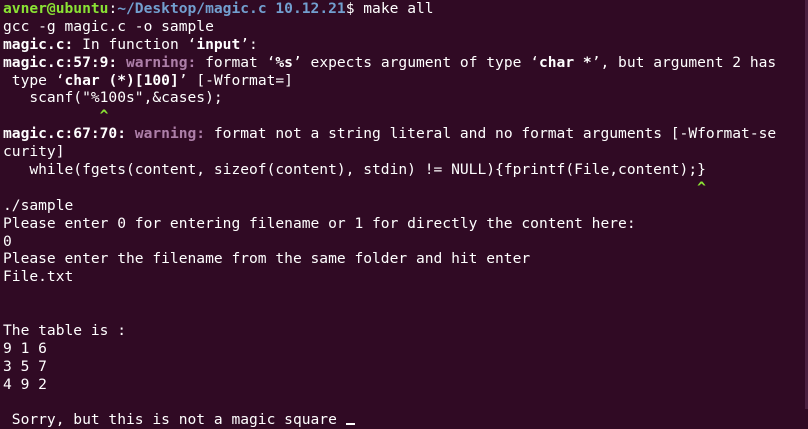  What do you see at coordinates (65, 134) in the screenshot?
I see `warning-location: magic.c:67:70:` at bounding box center [65, 134].